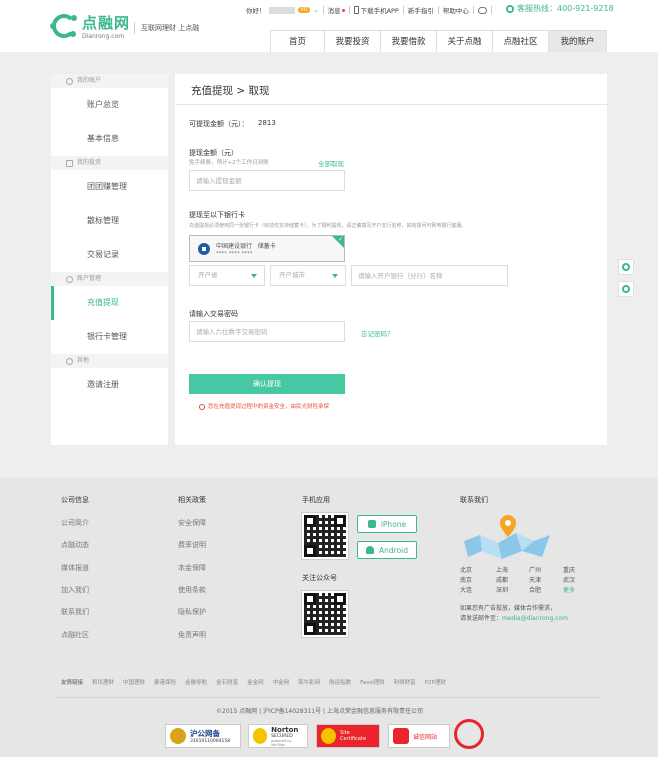 Image resolution: width=658 pixels, height=757 pixels. I want to click on city-link: 大连, so click(466, 589).